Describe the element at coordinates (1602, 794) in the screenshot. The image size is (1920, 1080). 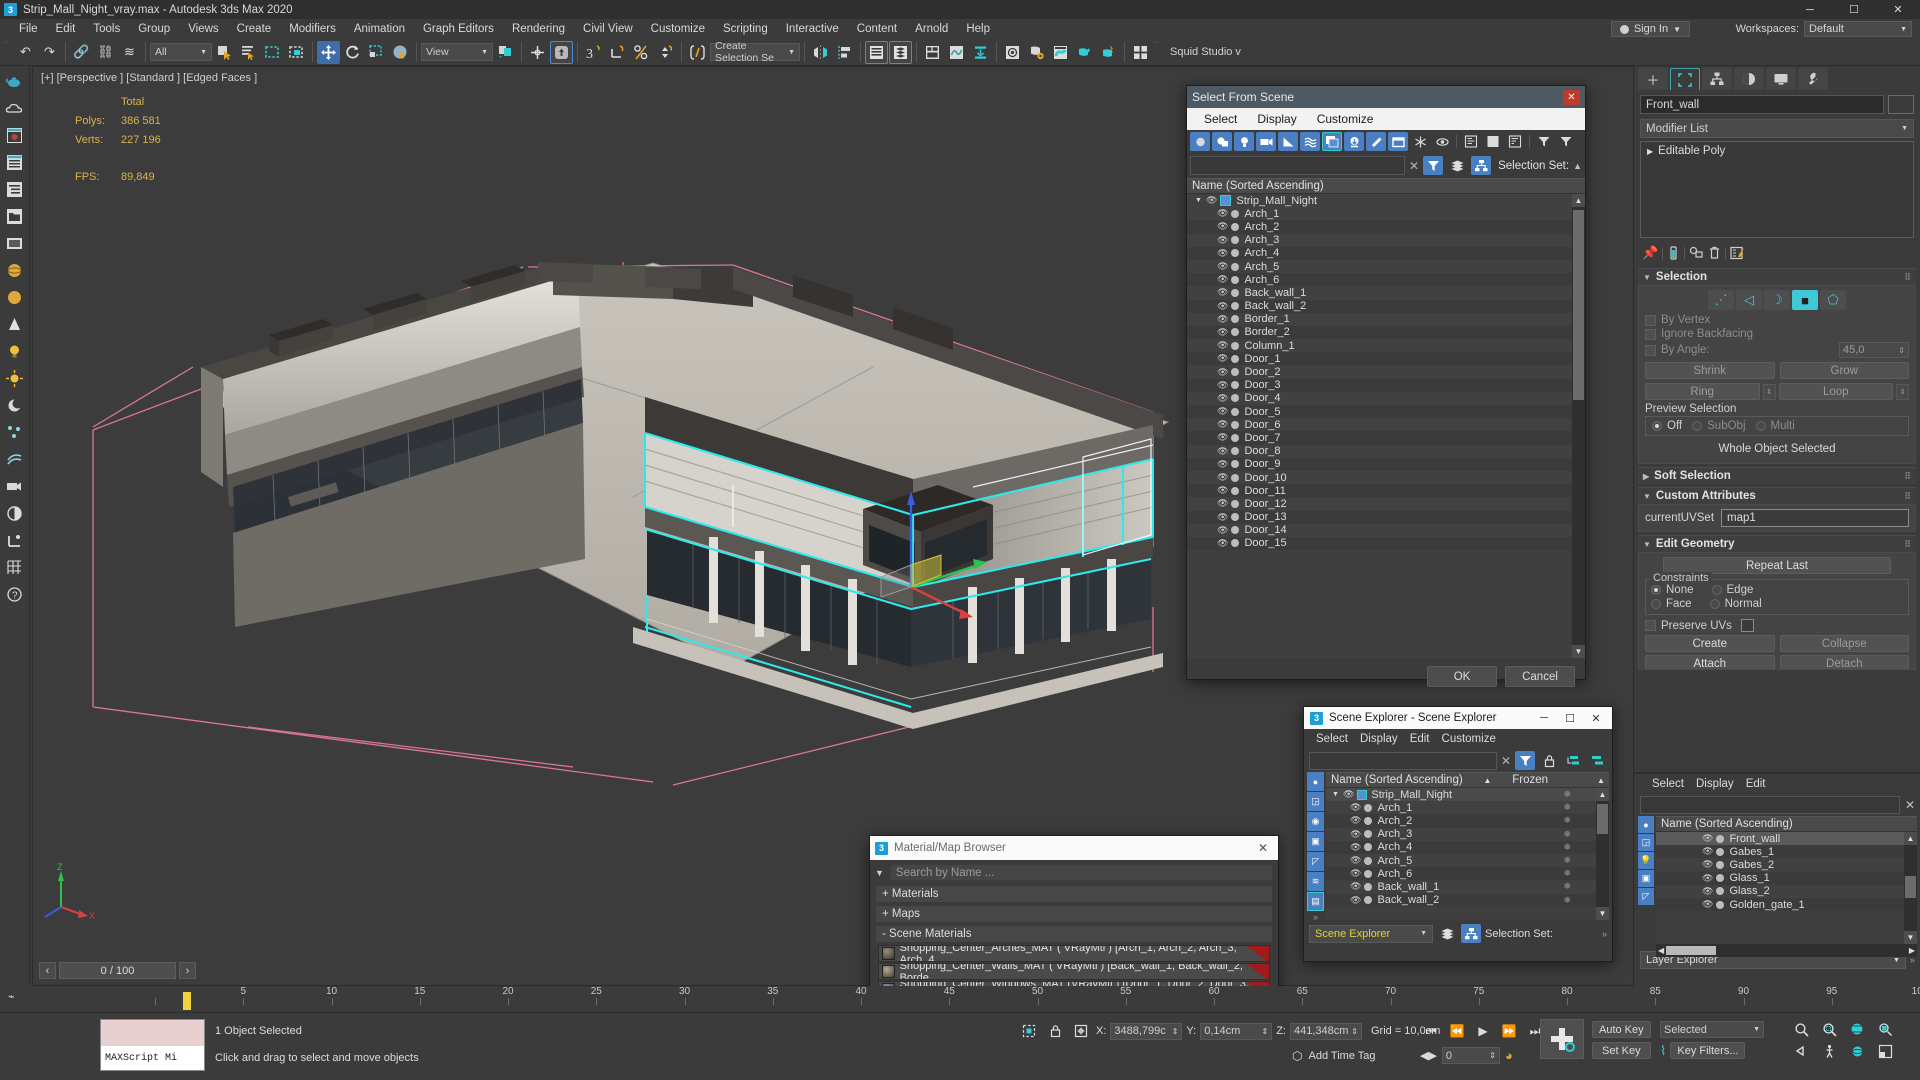
I see `scroll-up-icon: ▲` at that location.